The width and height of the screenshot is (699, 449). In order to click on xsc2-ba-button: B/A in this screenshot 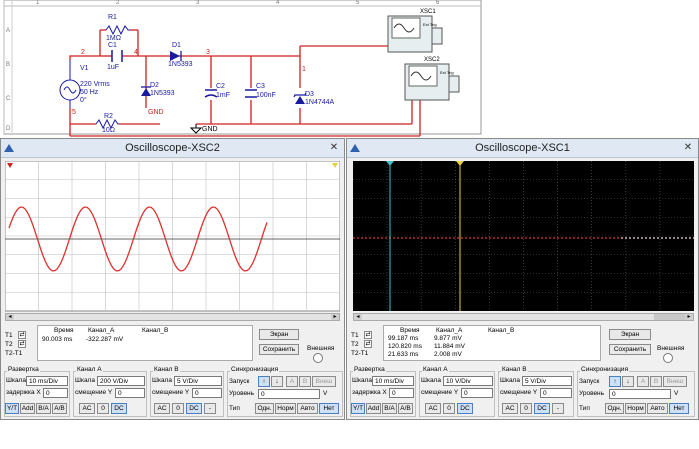, I will do `click(43, 408)`.